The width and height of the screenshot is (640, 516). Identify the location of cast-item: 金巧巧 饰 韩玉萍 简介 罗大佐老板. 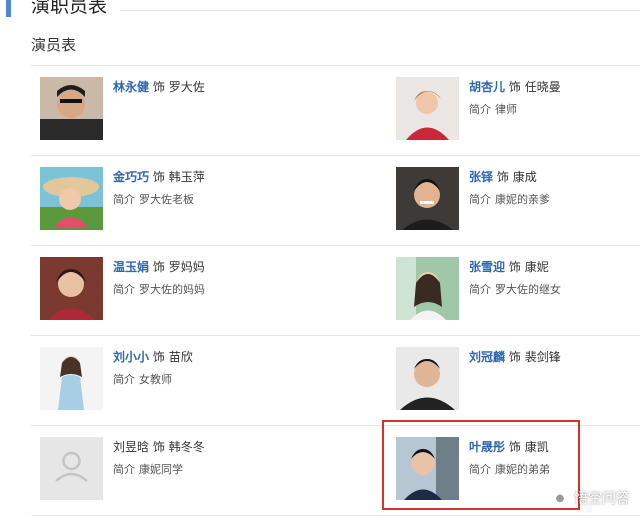
(180, 200).